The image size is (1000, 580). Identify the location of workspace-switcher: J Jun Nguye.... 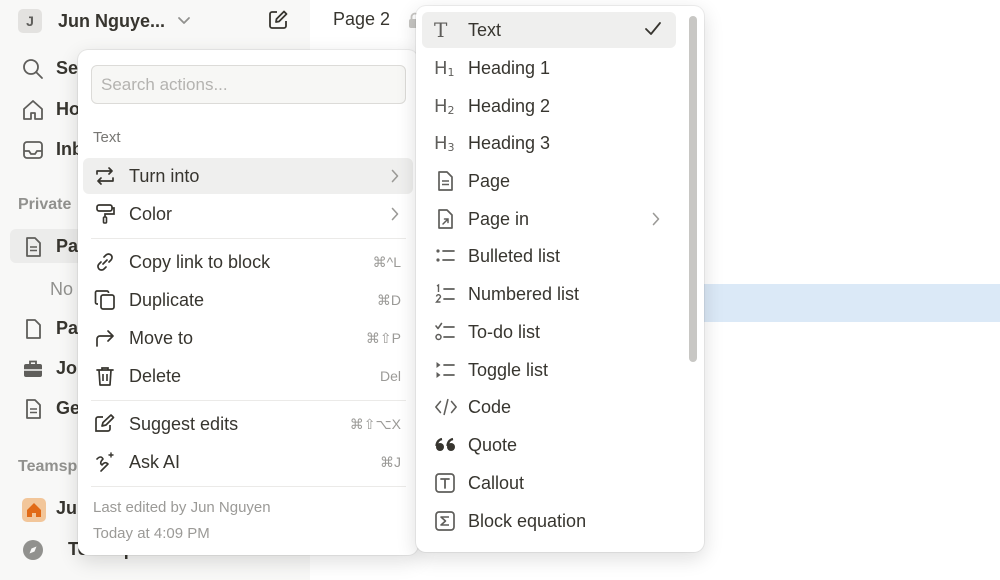
(104, 21).